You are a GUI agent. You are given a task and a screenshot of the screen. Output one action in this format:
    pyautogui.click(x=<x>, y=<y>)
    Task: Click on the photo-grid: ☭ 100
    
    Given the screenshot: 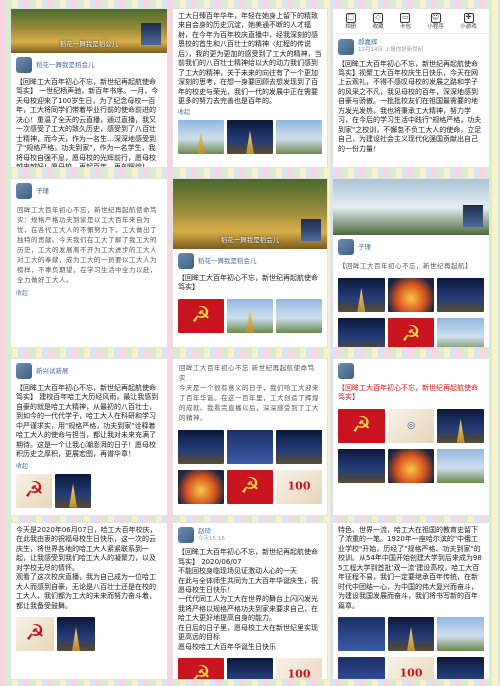 What is the action you would take?
    pyautogui.click(x=250, y=667)
    